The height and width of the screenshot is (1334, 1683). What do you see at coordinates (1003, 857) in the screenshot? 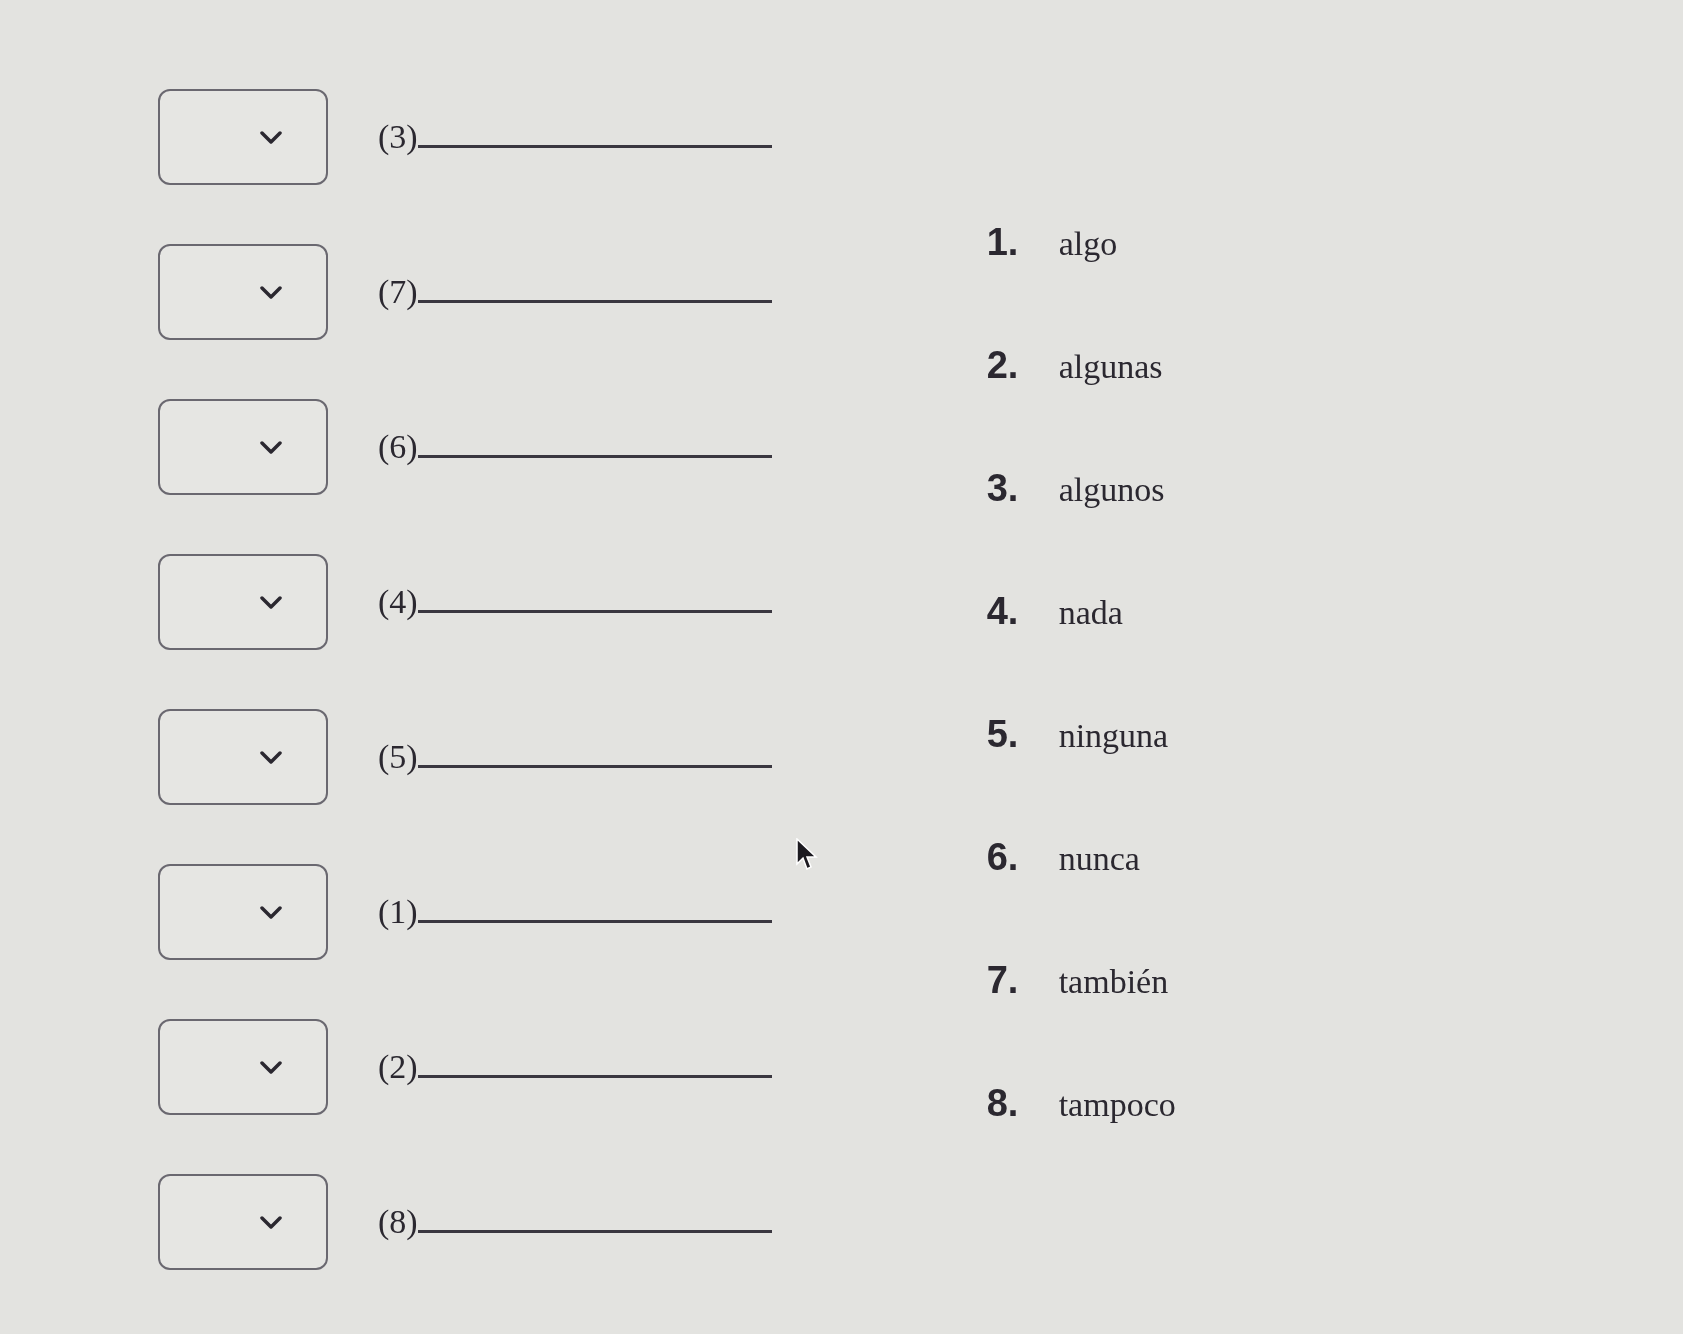
I see `list-number: 6.` at bounding box center [1003, 857].